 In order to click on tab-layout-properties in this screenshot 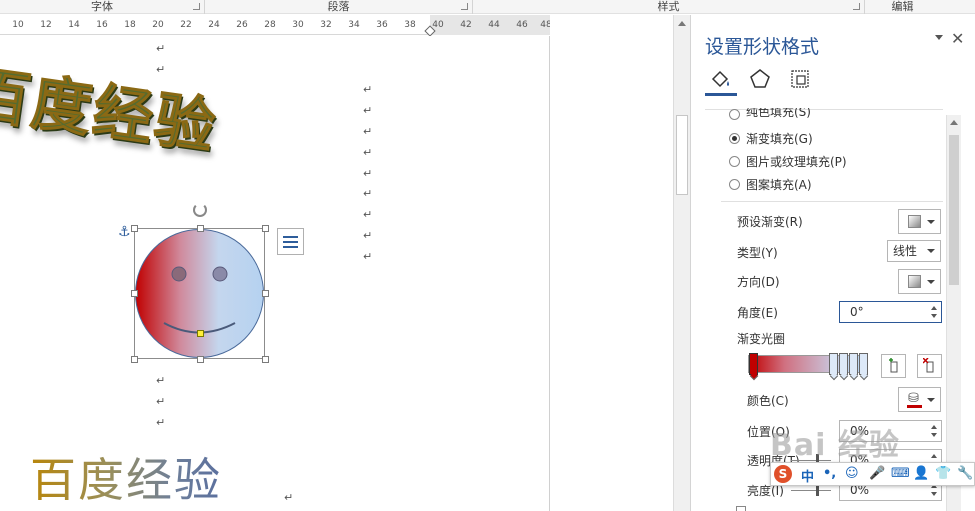, I will do `click(800, 80)`.